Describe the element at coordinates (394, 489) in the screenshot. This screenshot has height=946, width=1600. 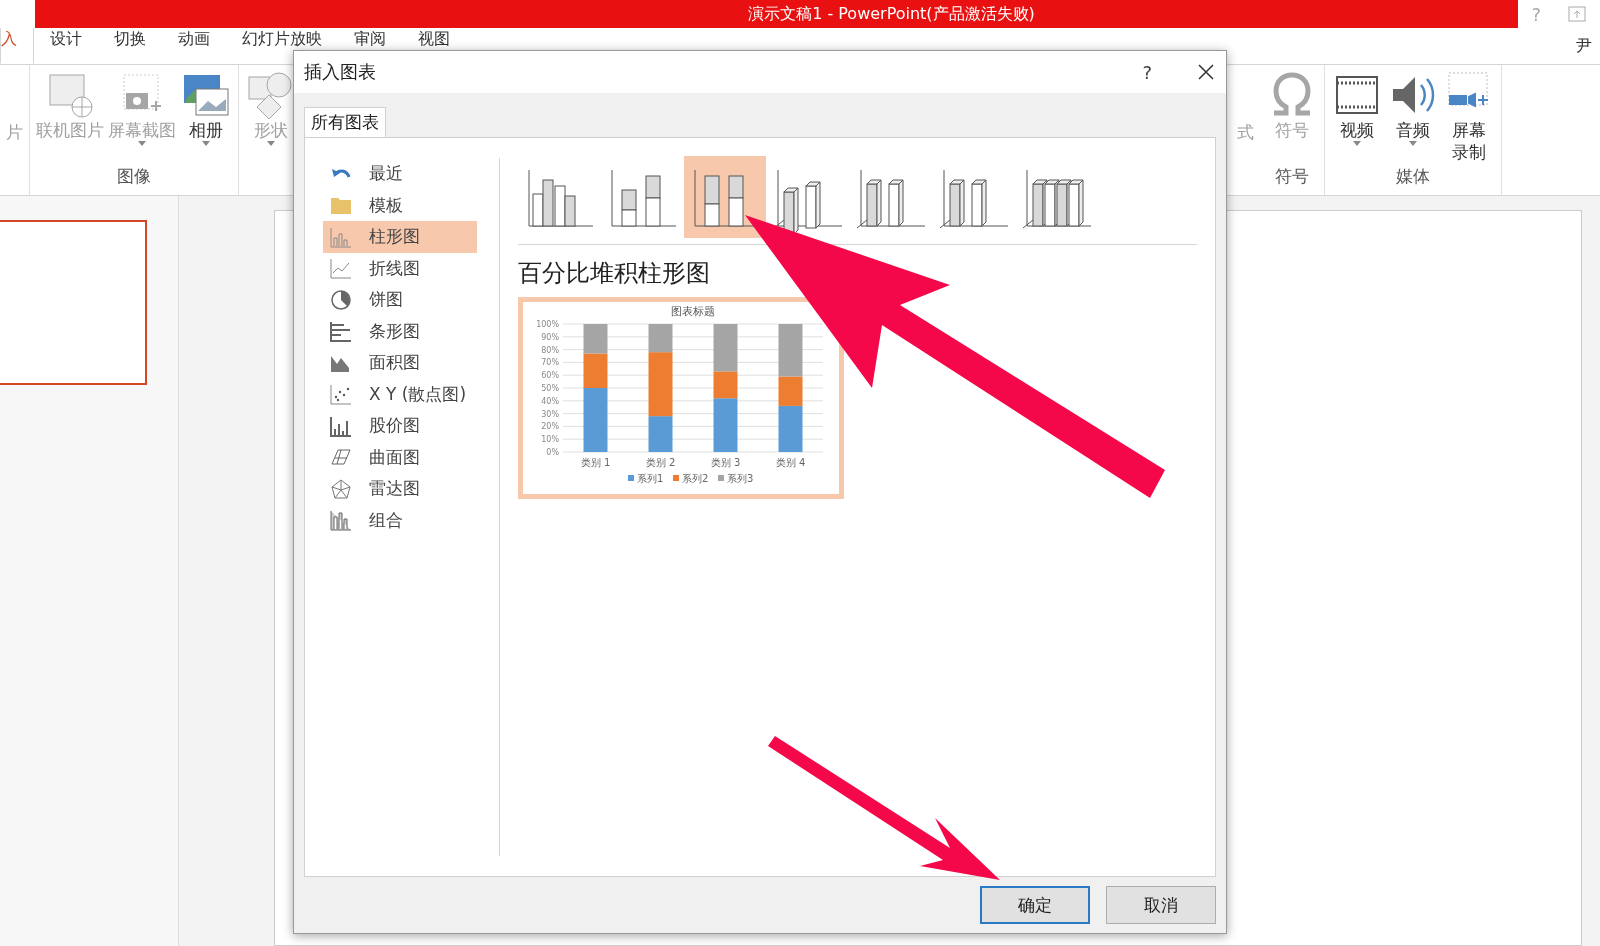
I see `chart-type-label: 雷达图` at that location.